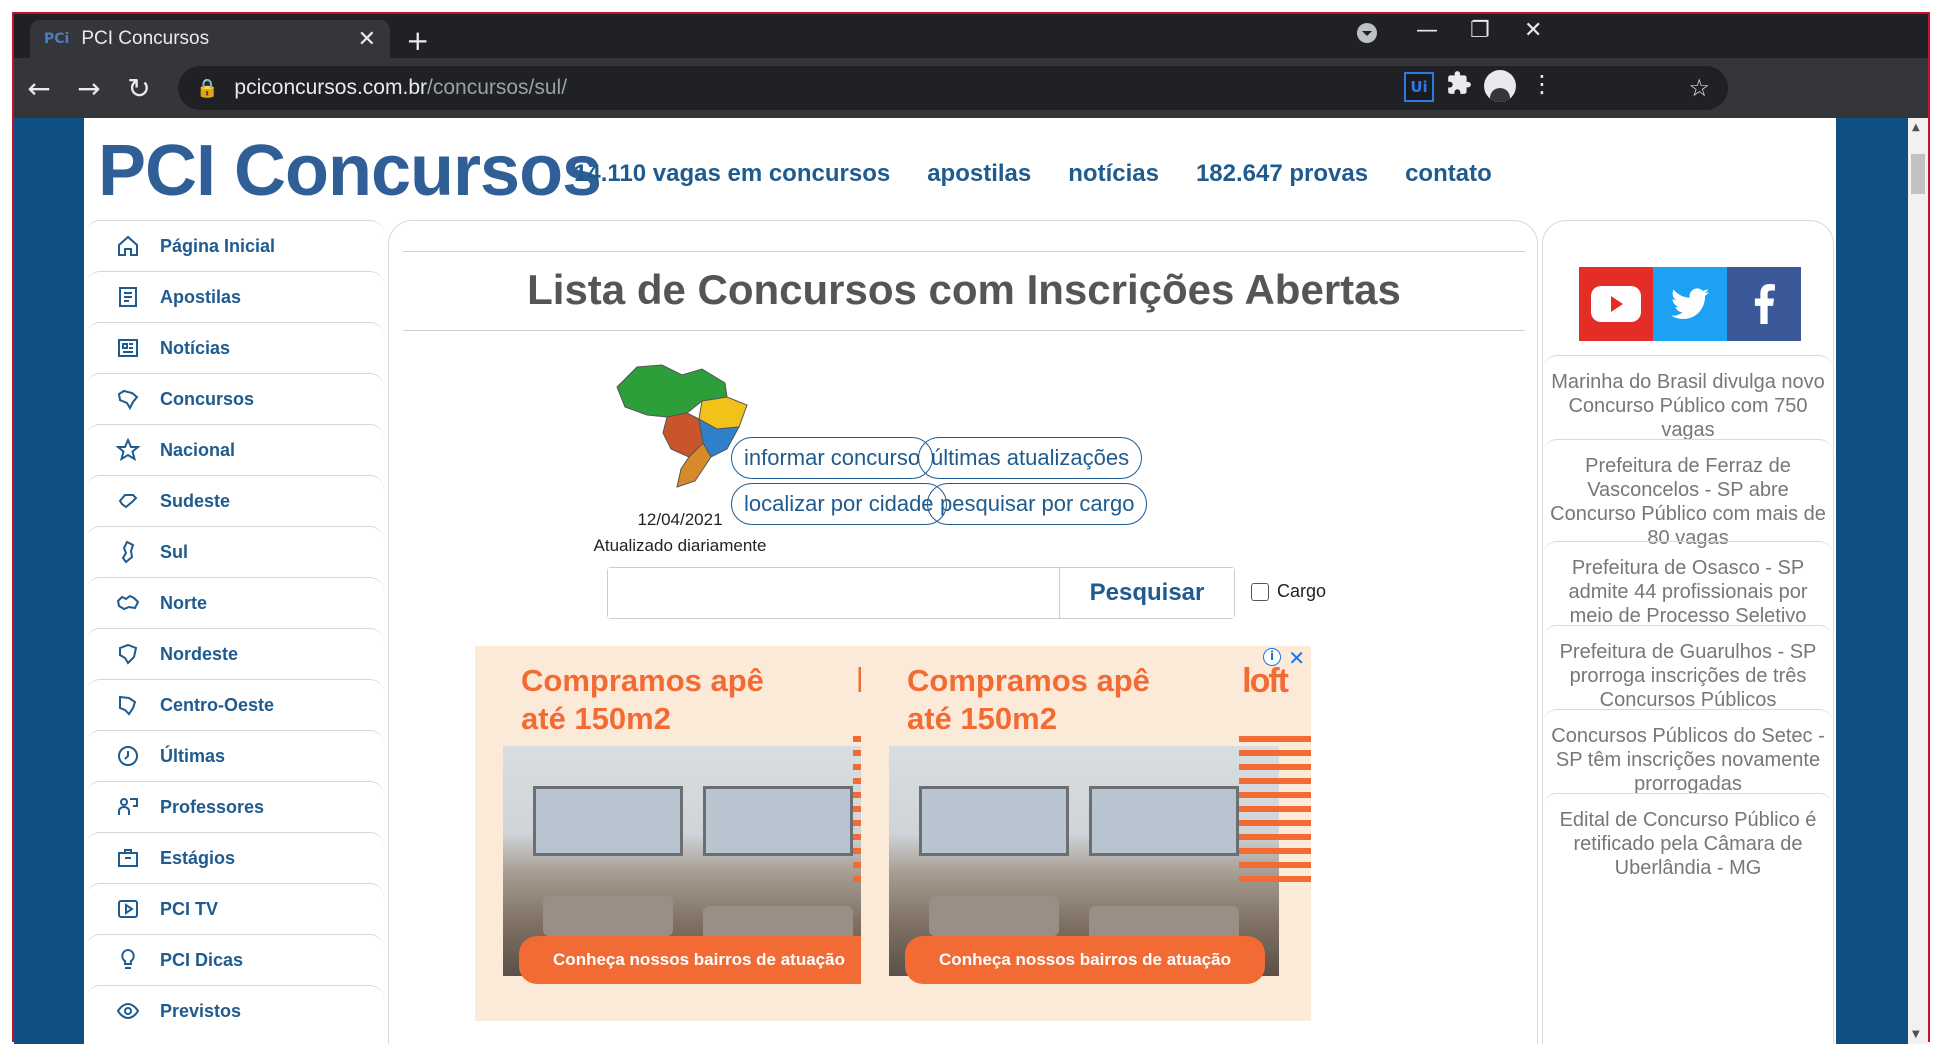 This screenshot has height=1044, width=1942. Describe the element at coordinates (1302, 591) in the screenshot. I see `cargo-checkbox-label: Cargo` at that location.